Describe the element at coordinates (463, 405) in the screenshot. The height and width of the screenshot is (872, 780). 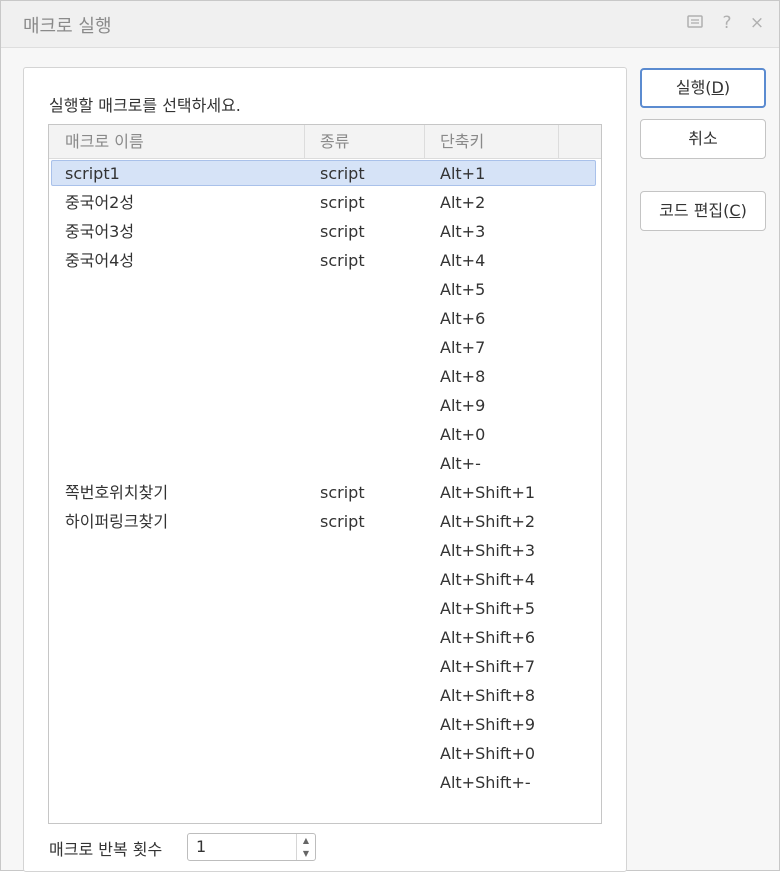
I see `macro-shortcut-cell: Alt+9` at that location.